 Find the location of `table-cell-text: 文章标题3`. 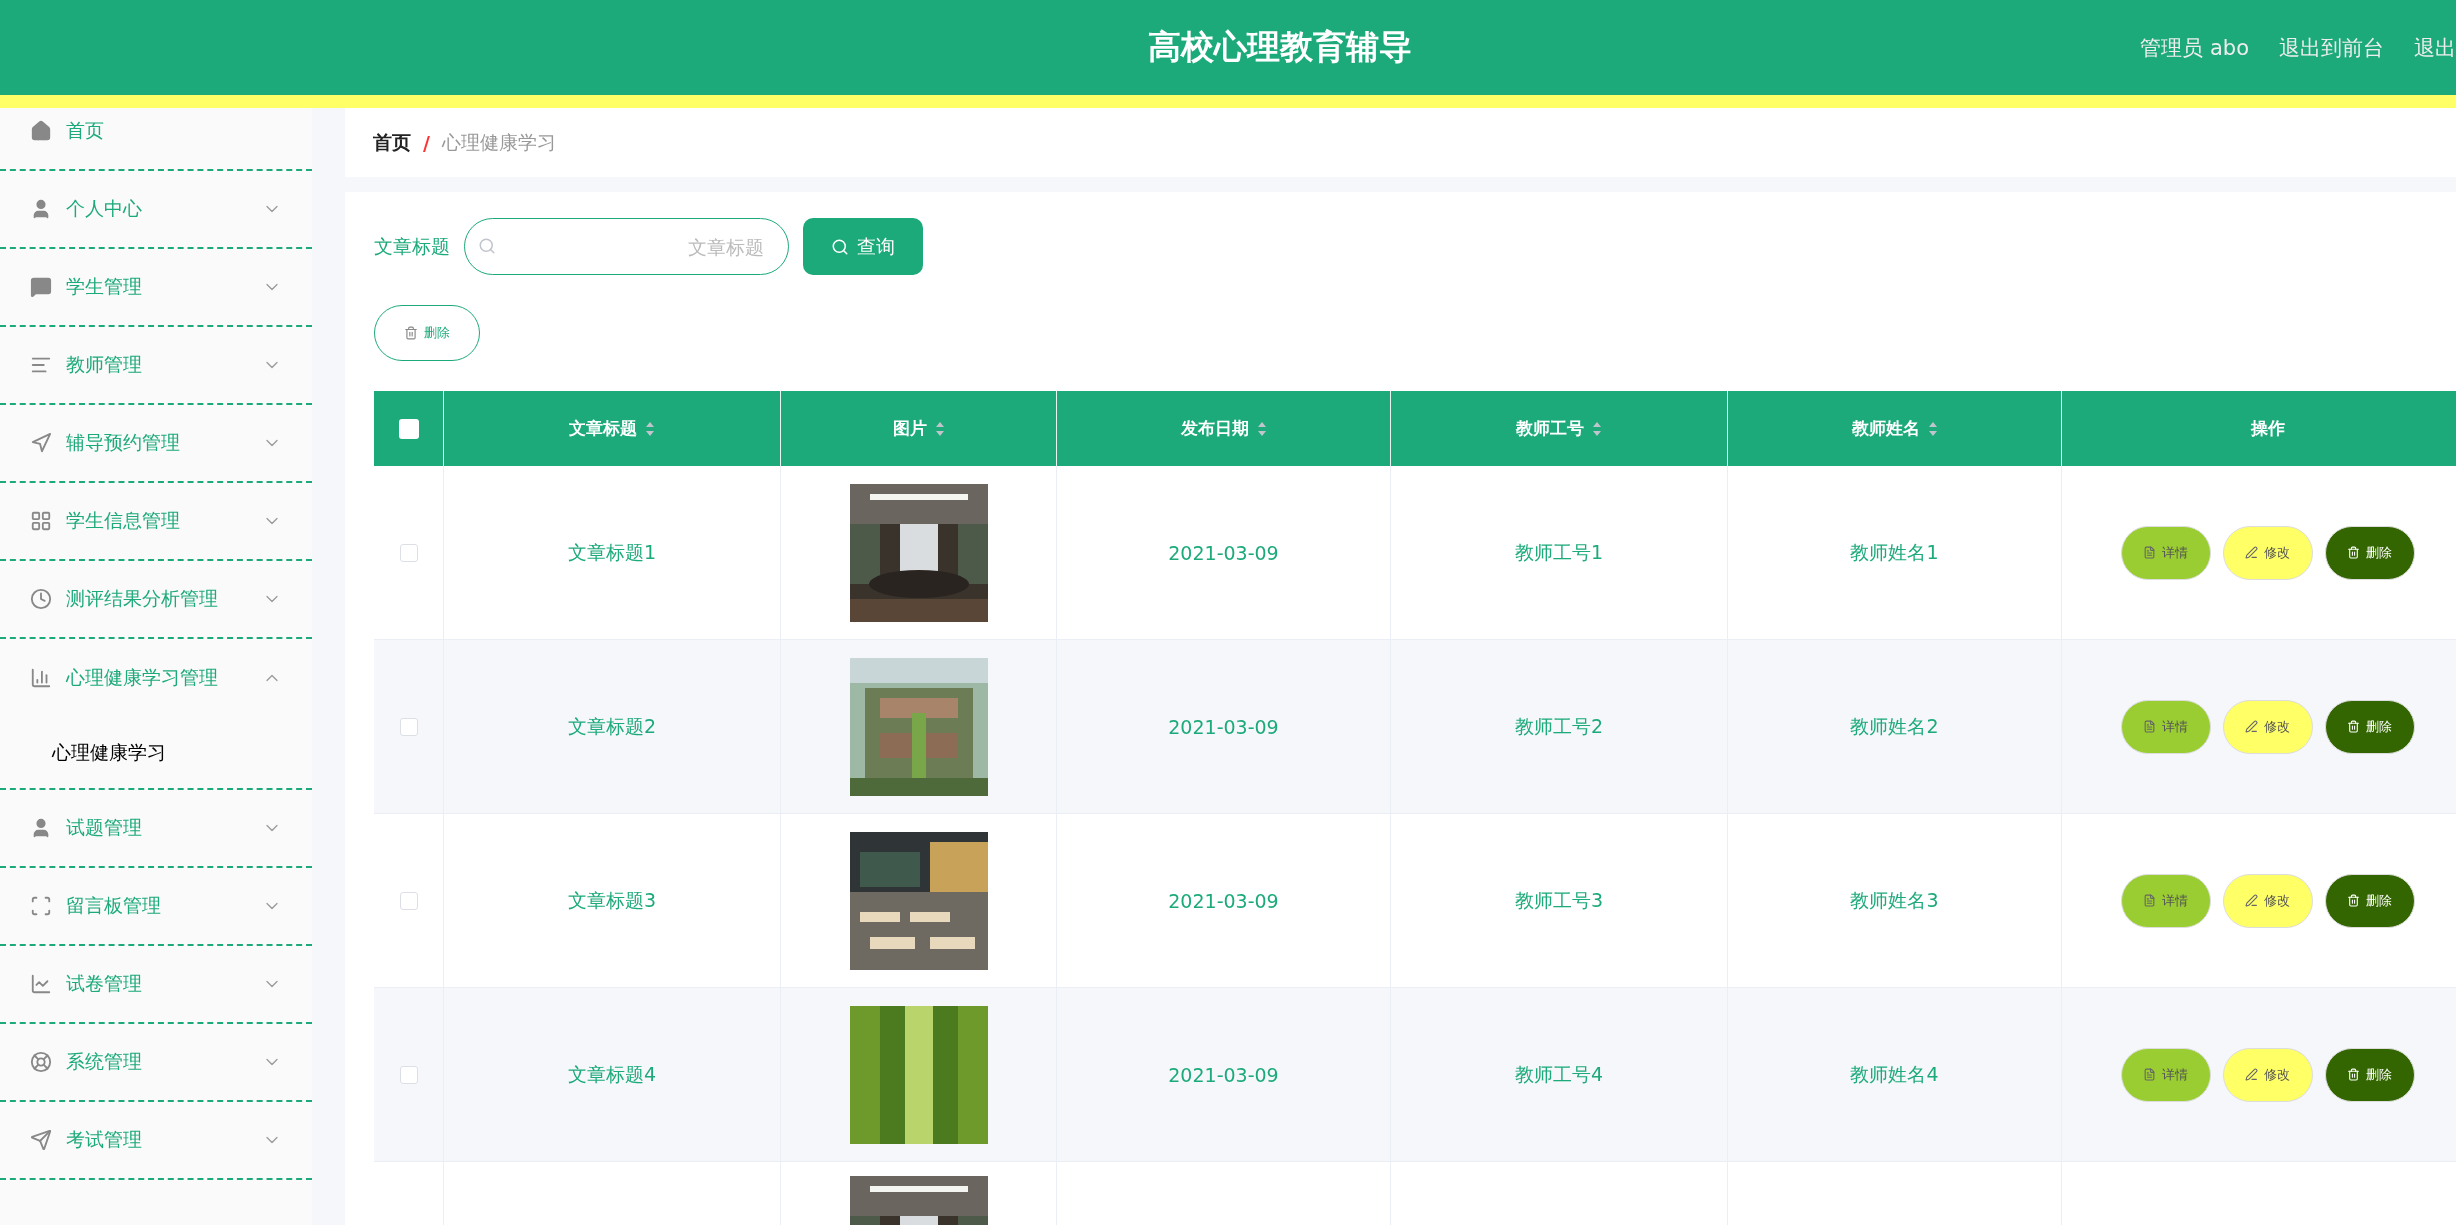

table-cell-text: 文章标题3 is located at coordinates (612, 900).